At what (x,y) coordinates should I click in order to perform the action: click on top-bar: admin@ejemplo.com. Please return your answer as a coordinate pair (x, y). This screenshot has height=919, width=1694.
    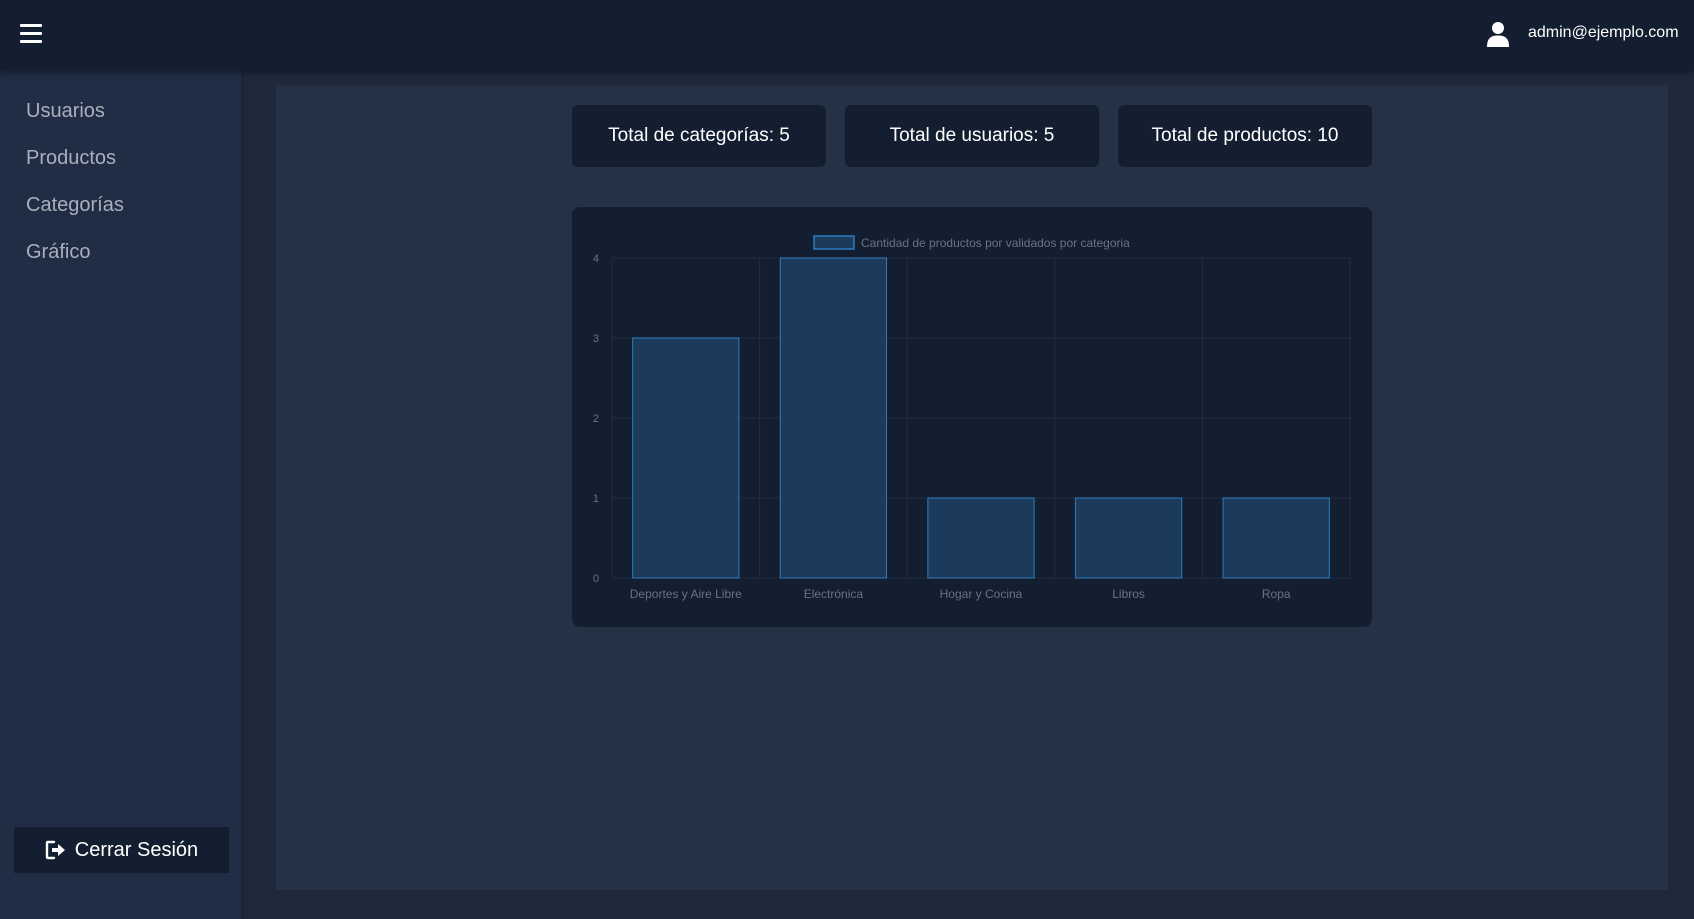
    Looking at the image, I should click on (847, 35).